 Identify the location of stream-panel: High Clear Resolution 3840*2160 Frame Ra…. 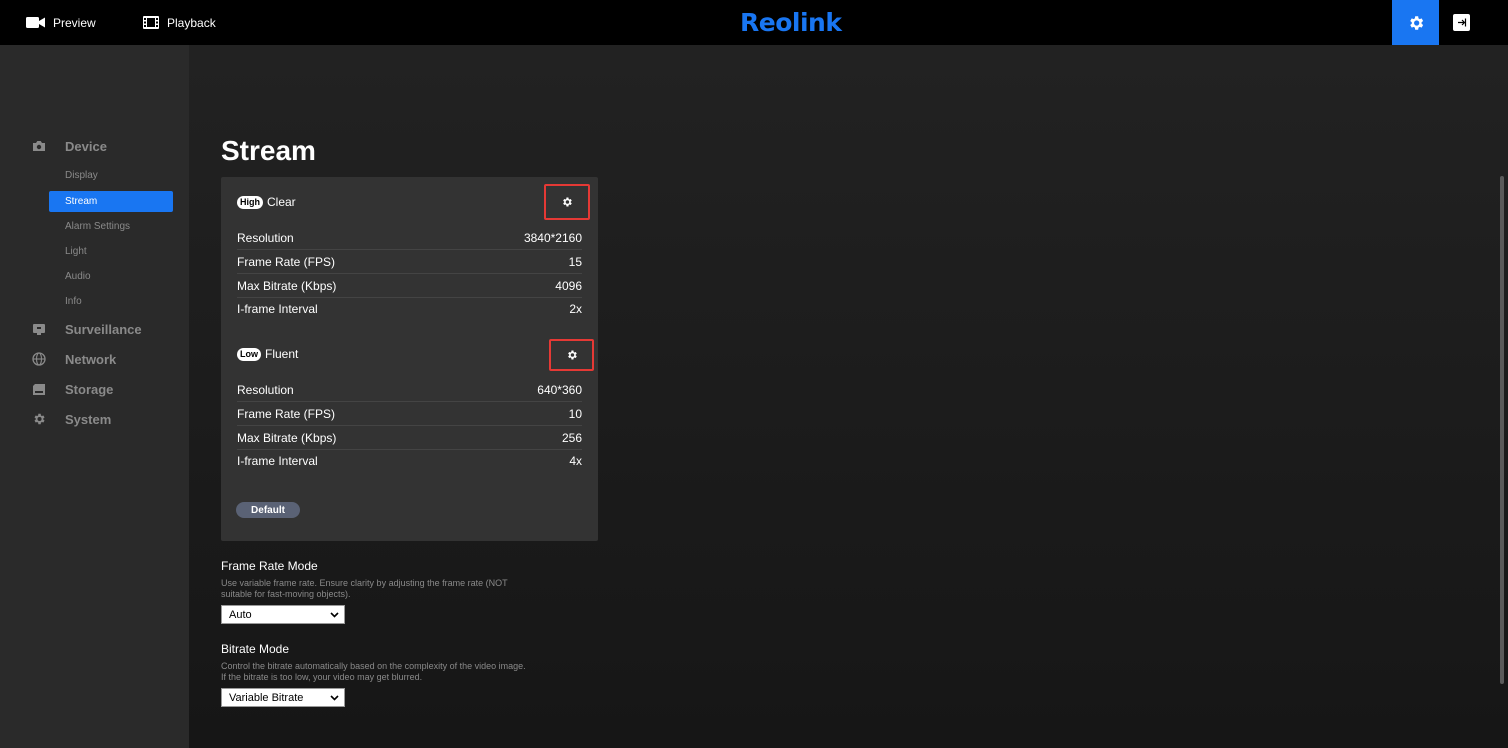
(409, 359).